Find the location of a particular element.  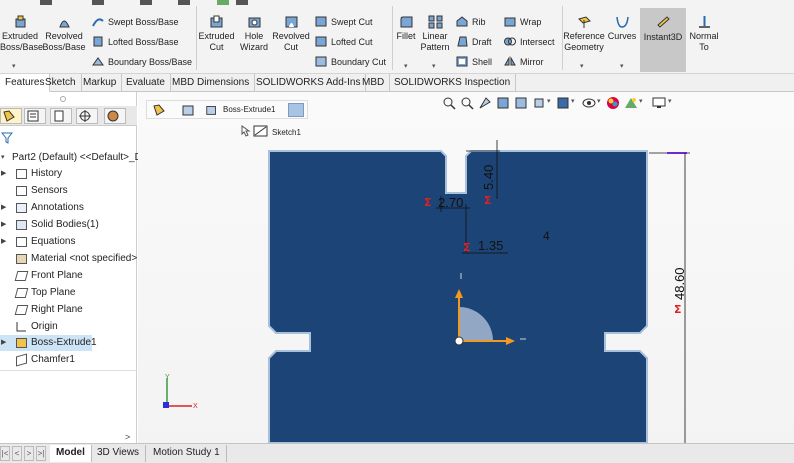

tab-evaluate: Evaluate is located at coordinates (146, 83).